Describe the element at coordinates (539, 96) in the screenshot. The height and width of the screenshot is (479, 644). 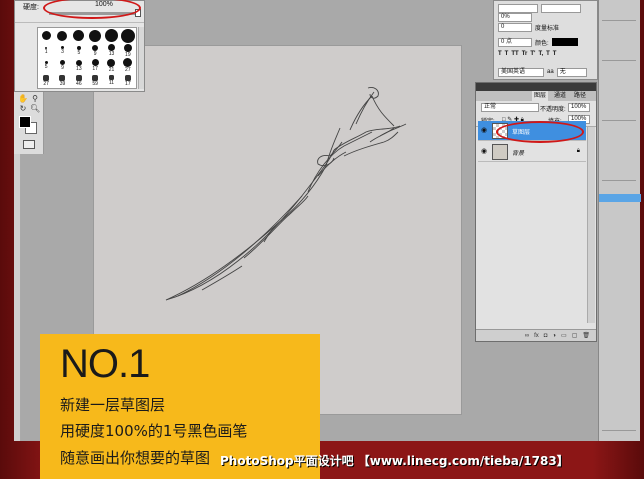
I see `layers-tab: 图层` at that location.